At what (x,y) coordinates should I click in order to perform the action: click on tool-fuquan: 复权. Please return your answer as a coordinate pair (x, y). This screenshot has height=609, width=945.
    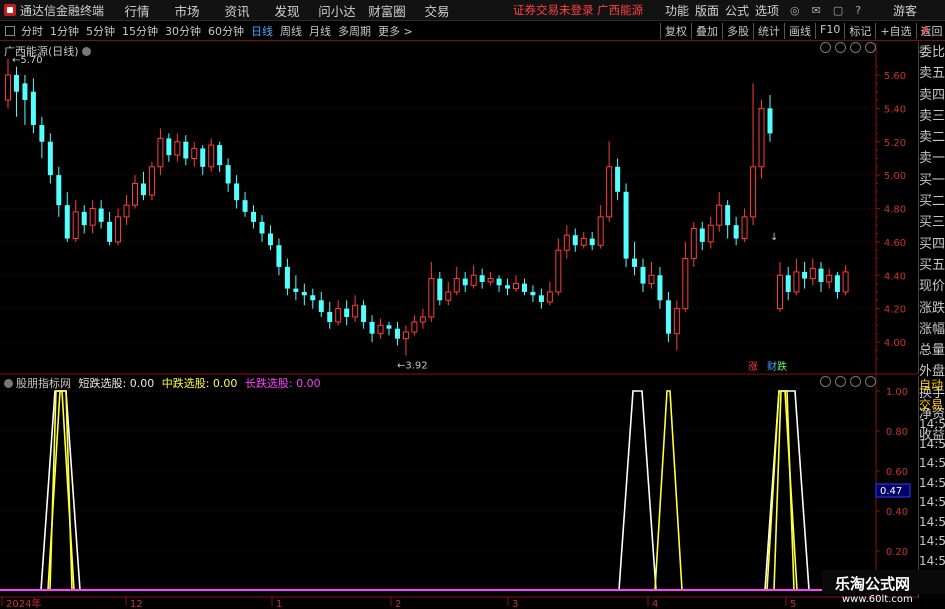
    Looking at the image, I should click on (675, 31).